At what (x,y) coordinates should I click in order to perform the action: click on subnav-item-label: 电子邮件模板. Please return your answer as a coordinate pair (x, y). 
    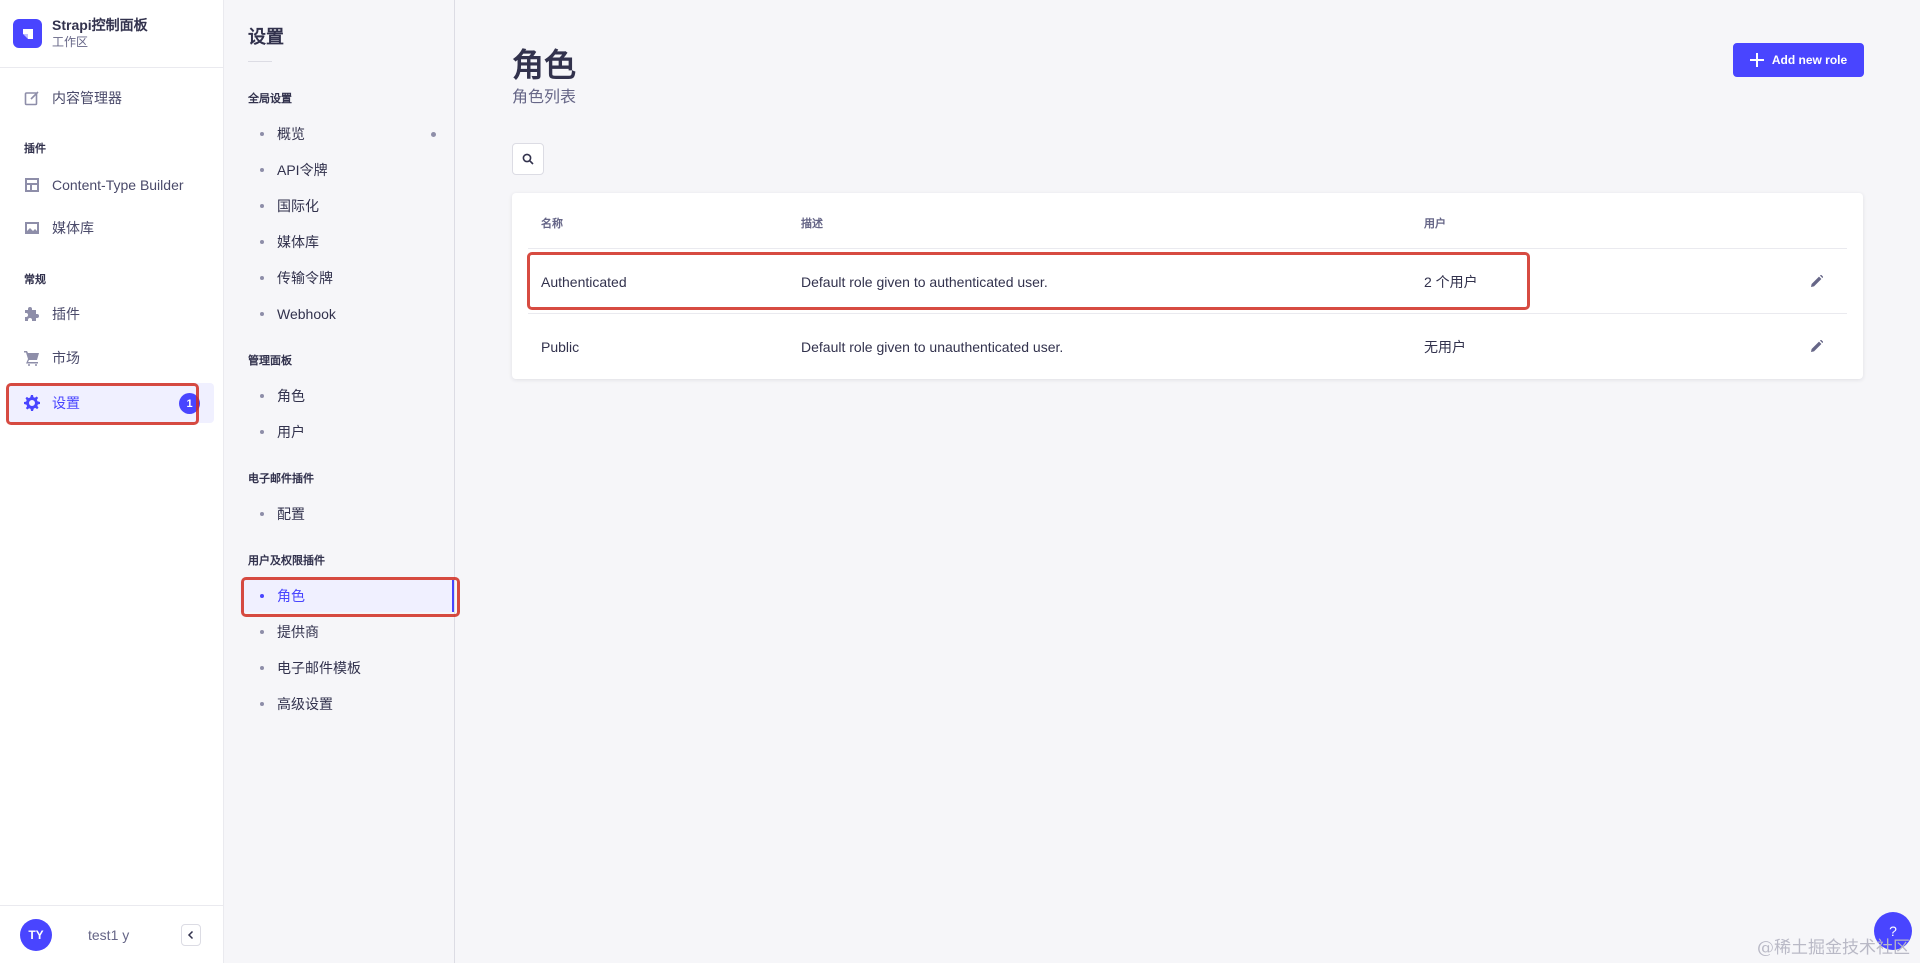
    Looking at the image, I should click on (319, 668).